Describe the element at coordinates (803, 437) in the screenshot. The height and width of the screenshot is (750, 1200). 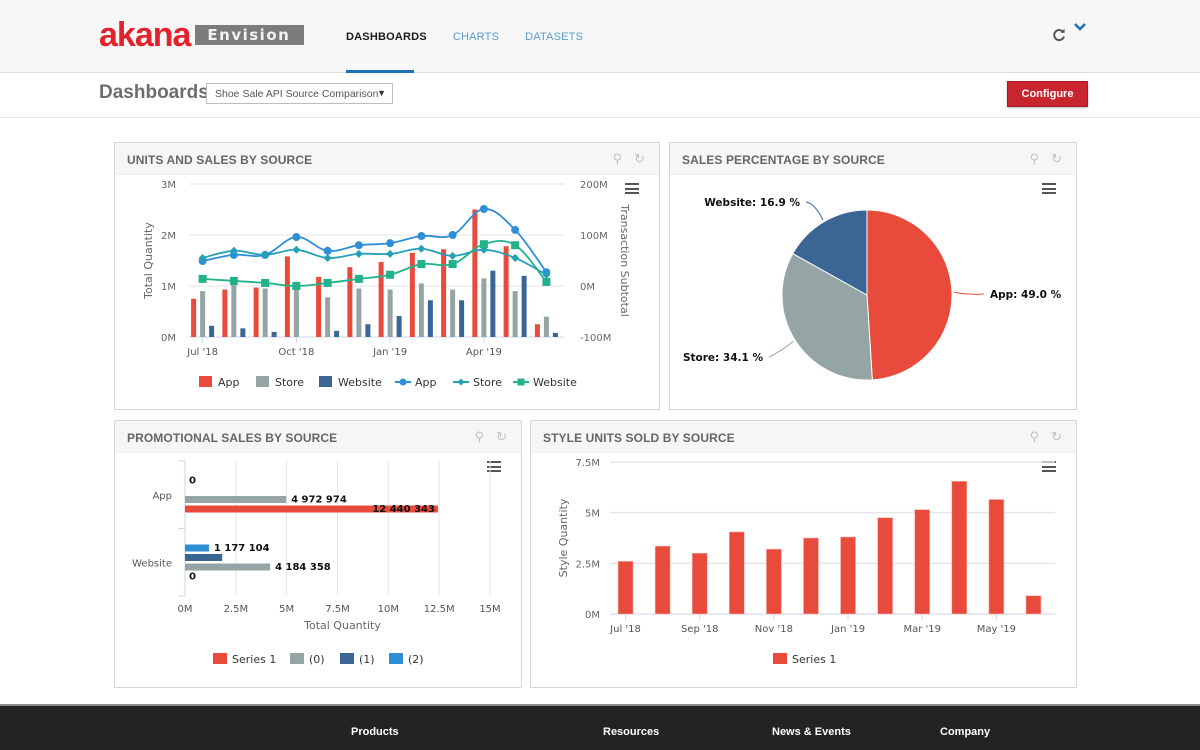
I see `panel-header: STYLE UNITS SOLD BY SOURCE ⚲ ↻` at that location.